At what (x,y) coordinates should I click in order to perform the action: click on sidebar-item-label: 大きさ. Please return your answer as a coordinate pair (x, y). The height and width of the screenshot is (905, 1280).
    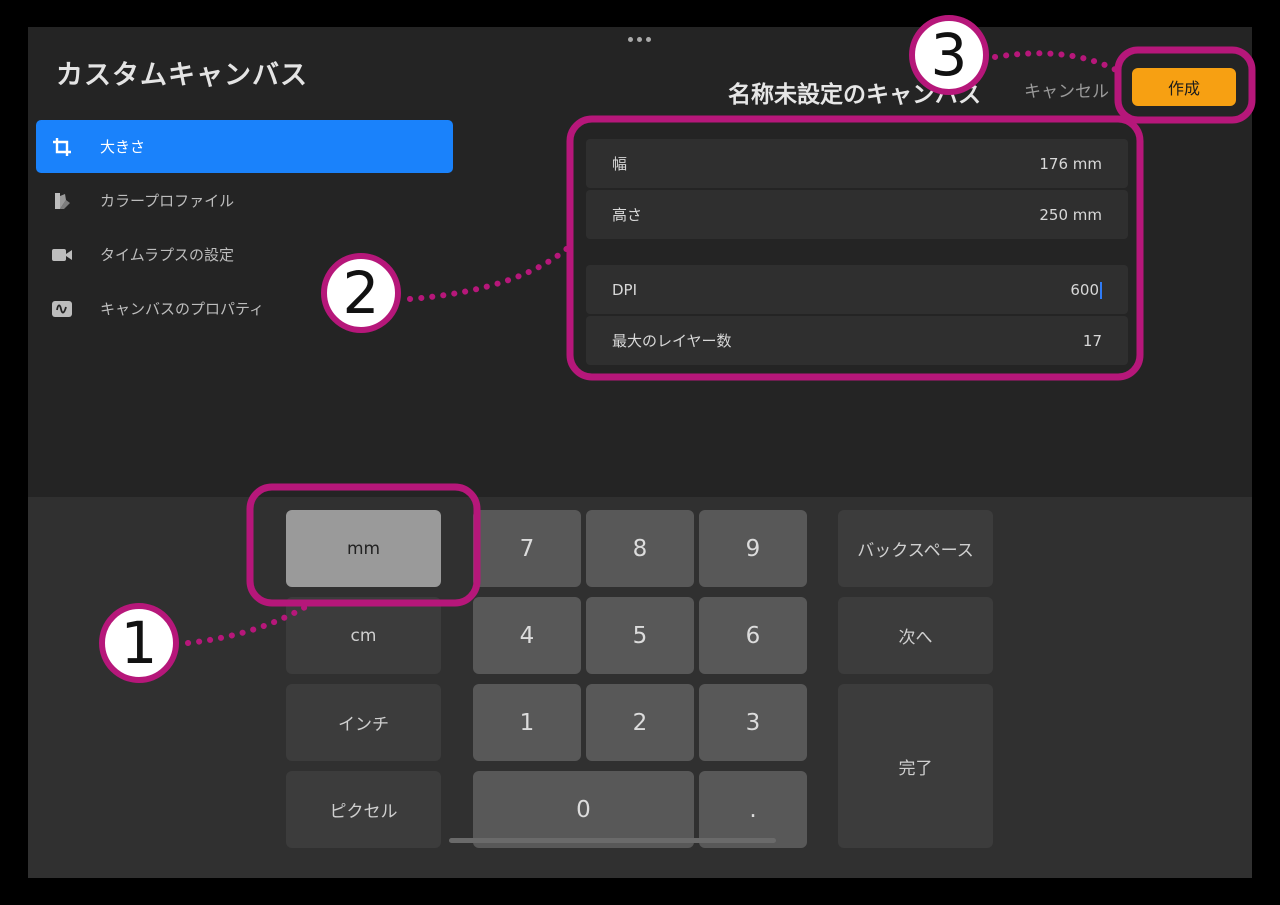
    Looking at the image, I should click on (123, 147).